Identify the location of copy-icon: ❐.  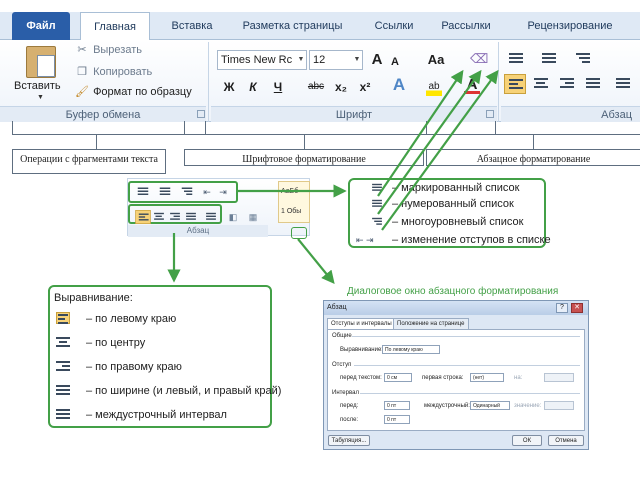
(82, 72).